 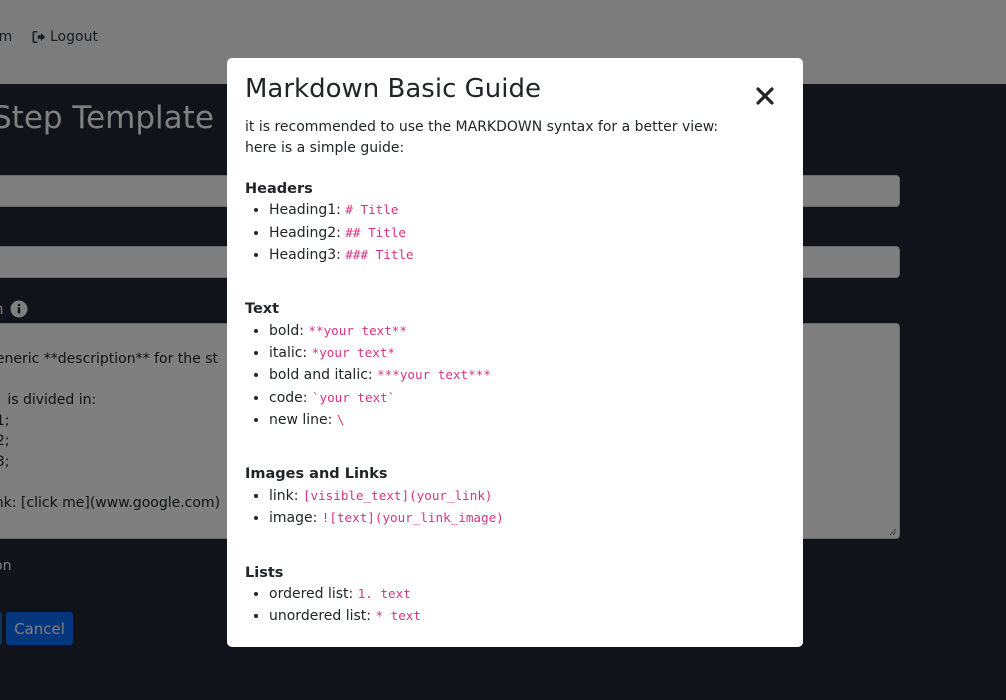 I want to click on close-button, so click(x=765, y=96).